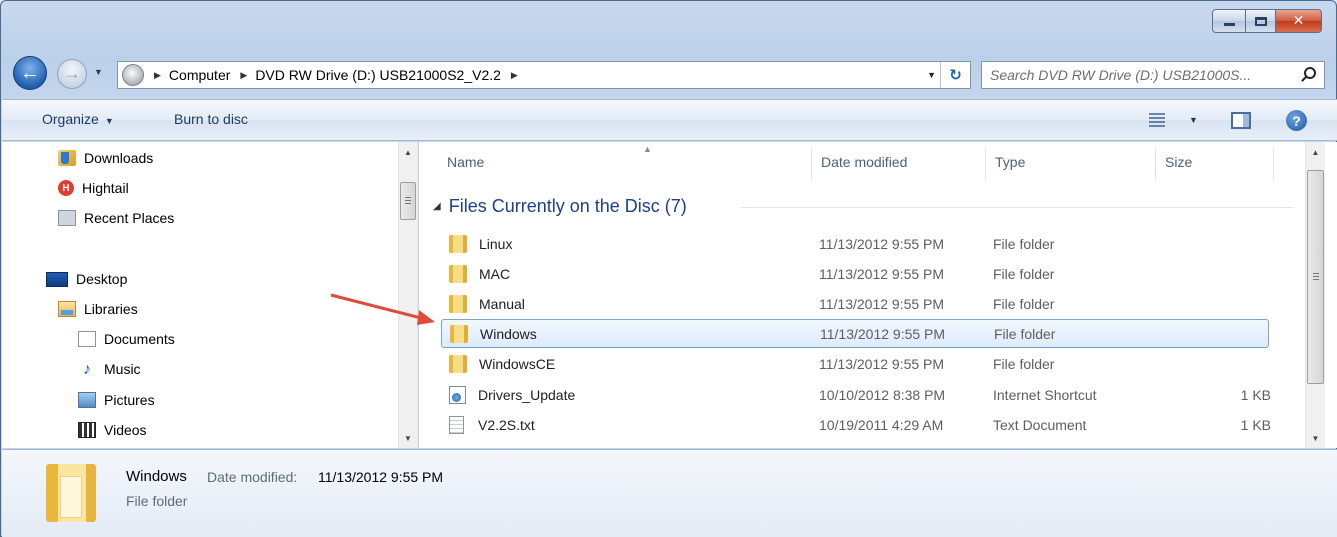 This screenshot has width=1337, height=537. I want to click on help-icon: ?, so click(1296, 120).